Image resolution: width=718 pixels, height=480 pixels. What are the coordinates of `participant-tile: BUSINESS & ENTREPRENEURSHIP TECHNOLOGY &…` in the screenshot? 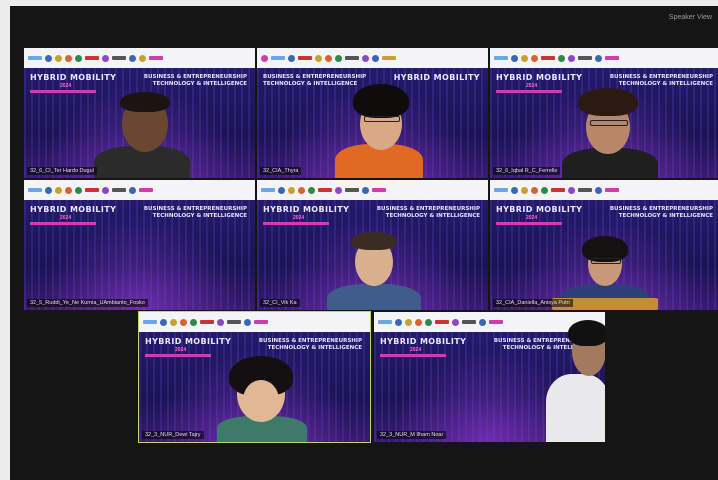 It's located at (372, 113).